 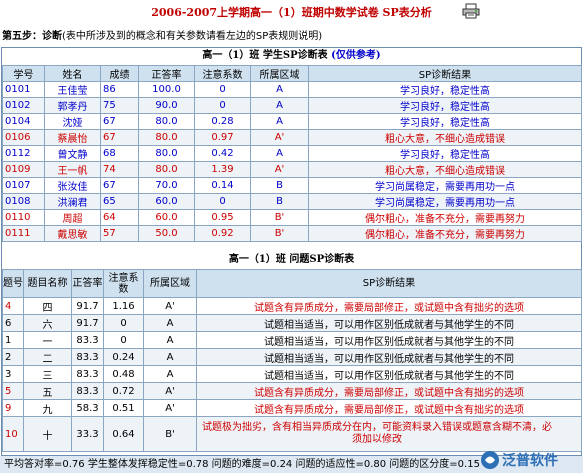 I want to click on step-instruction: 第五步：诊断(表中所涉及到的概念和有关参数请看左边的SP表规则说明), so click(x=291, y=34).